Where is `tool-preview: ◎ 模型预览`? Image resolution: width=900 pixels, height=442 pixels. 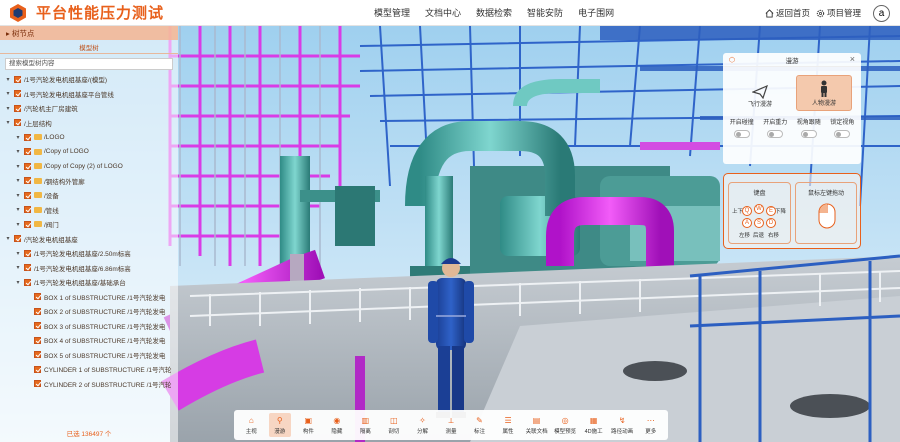
tool-preview: ◎ 模型预览 is located at coordinates (565, 425).